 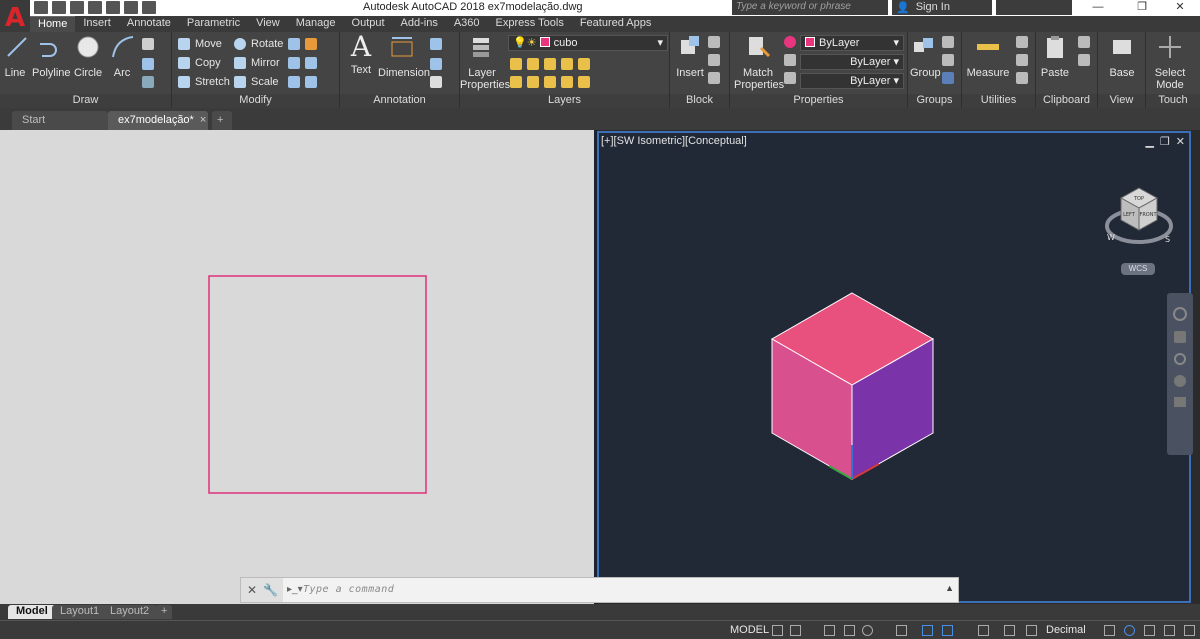 What do you see at coordinates (1180, 337) in the screenshot?
I see `pan-icon` at bounding box center [1180, 337].